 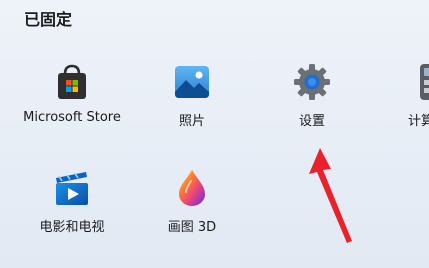 I want to click on microsoft-store-icon, so click(x=72, y=81).